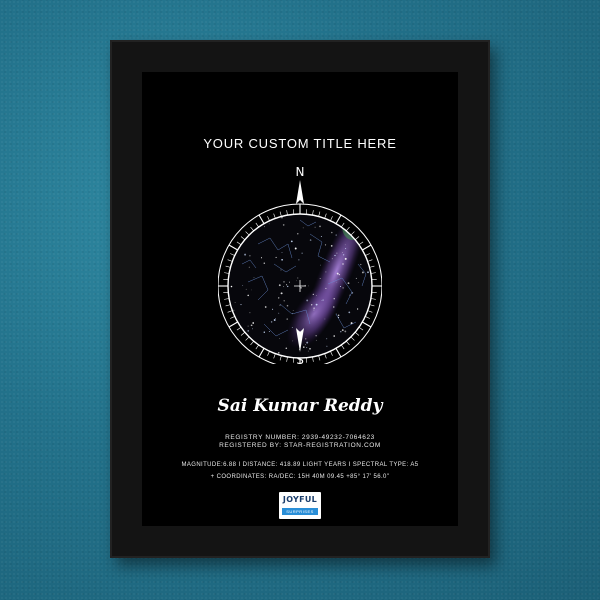  What do you see at coordinates (300, 192) in the screenshot?
I see `north-pointer-icon` at bounding box center [300, 192].